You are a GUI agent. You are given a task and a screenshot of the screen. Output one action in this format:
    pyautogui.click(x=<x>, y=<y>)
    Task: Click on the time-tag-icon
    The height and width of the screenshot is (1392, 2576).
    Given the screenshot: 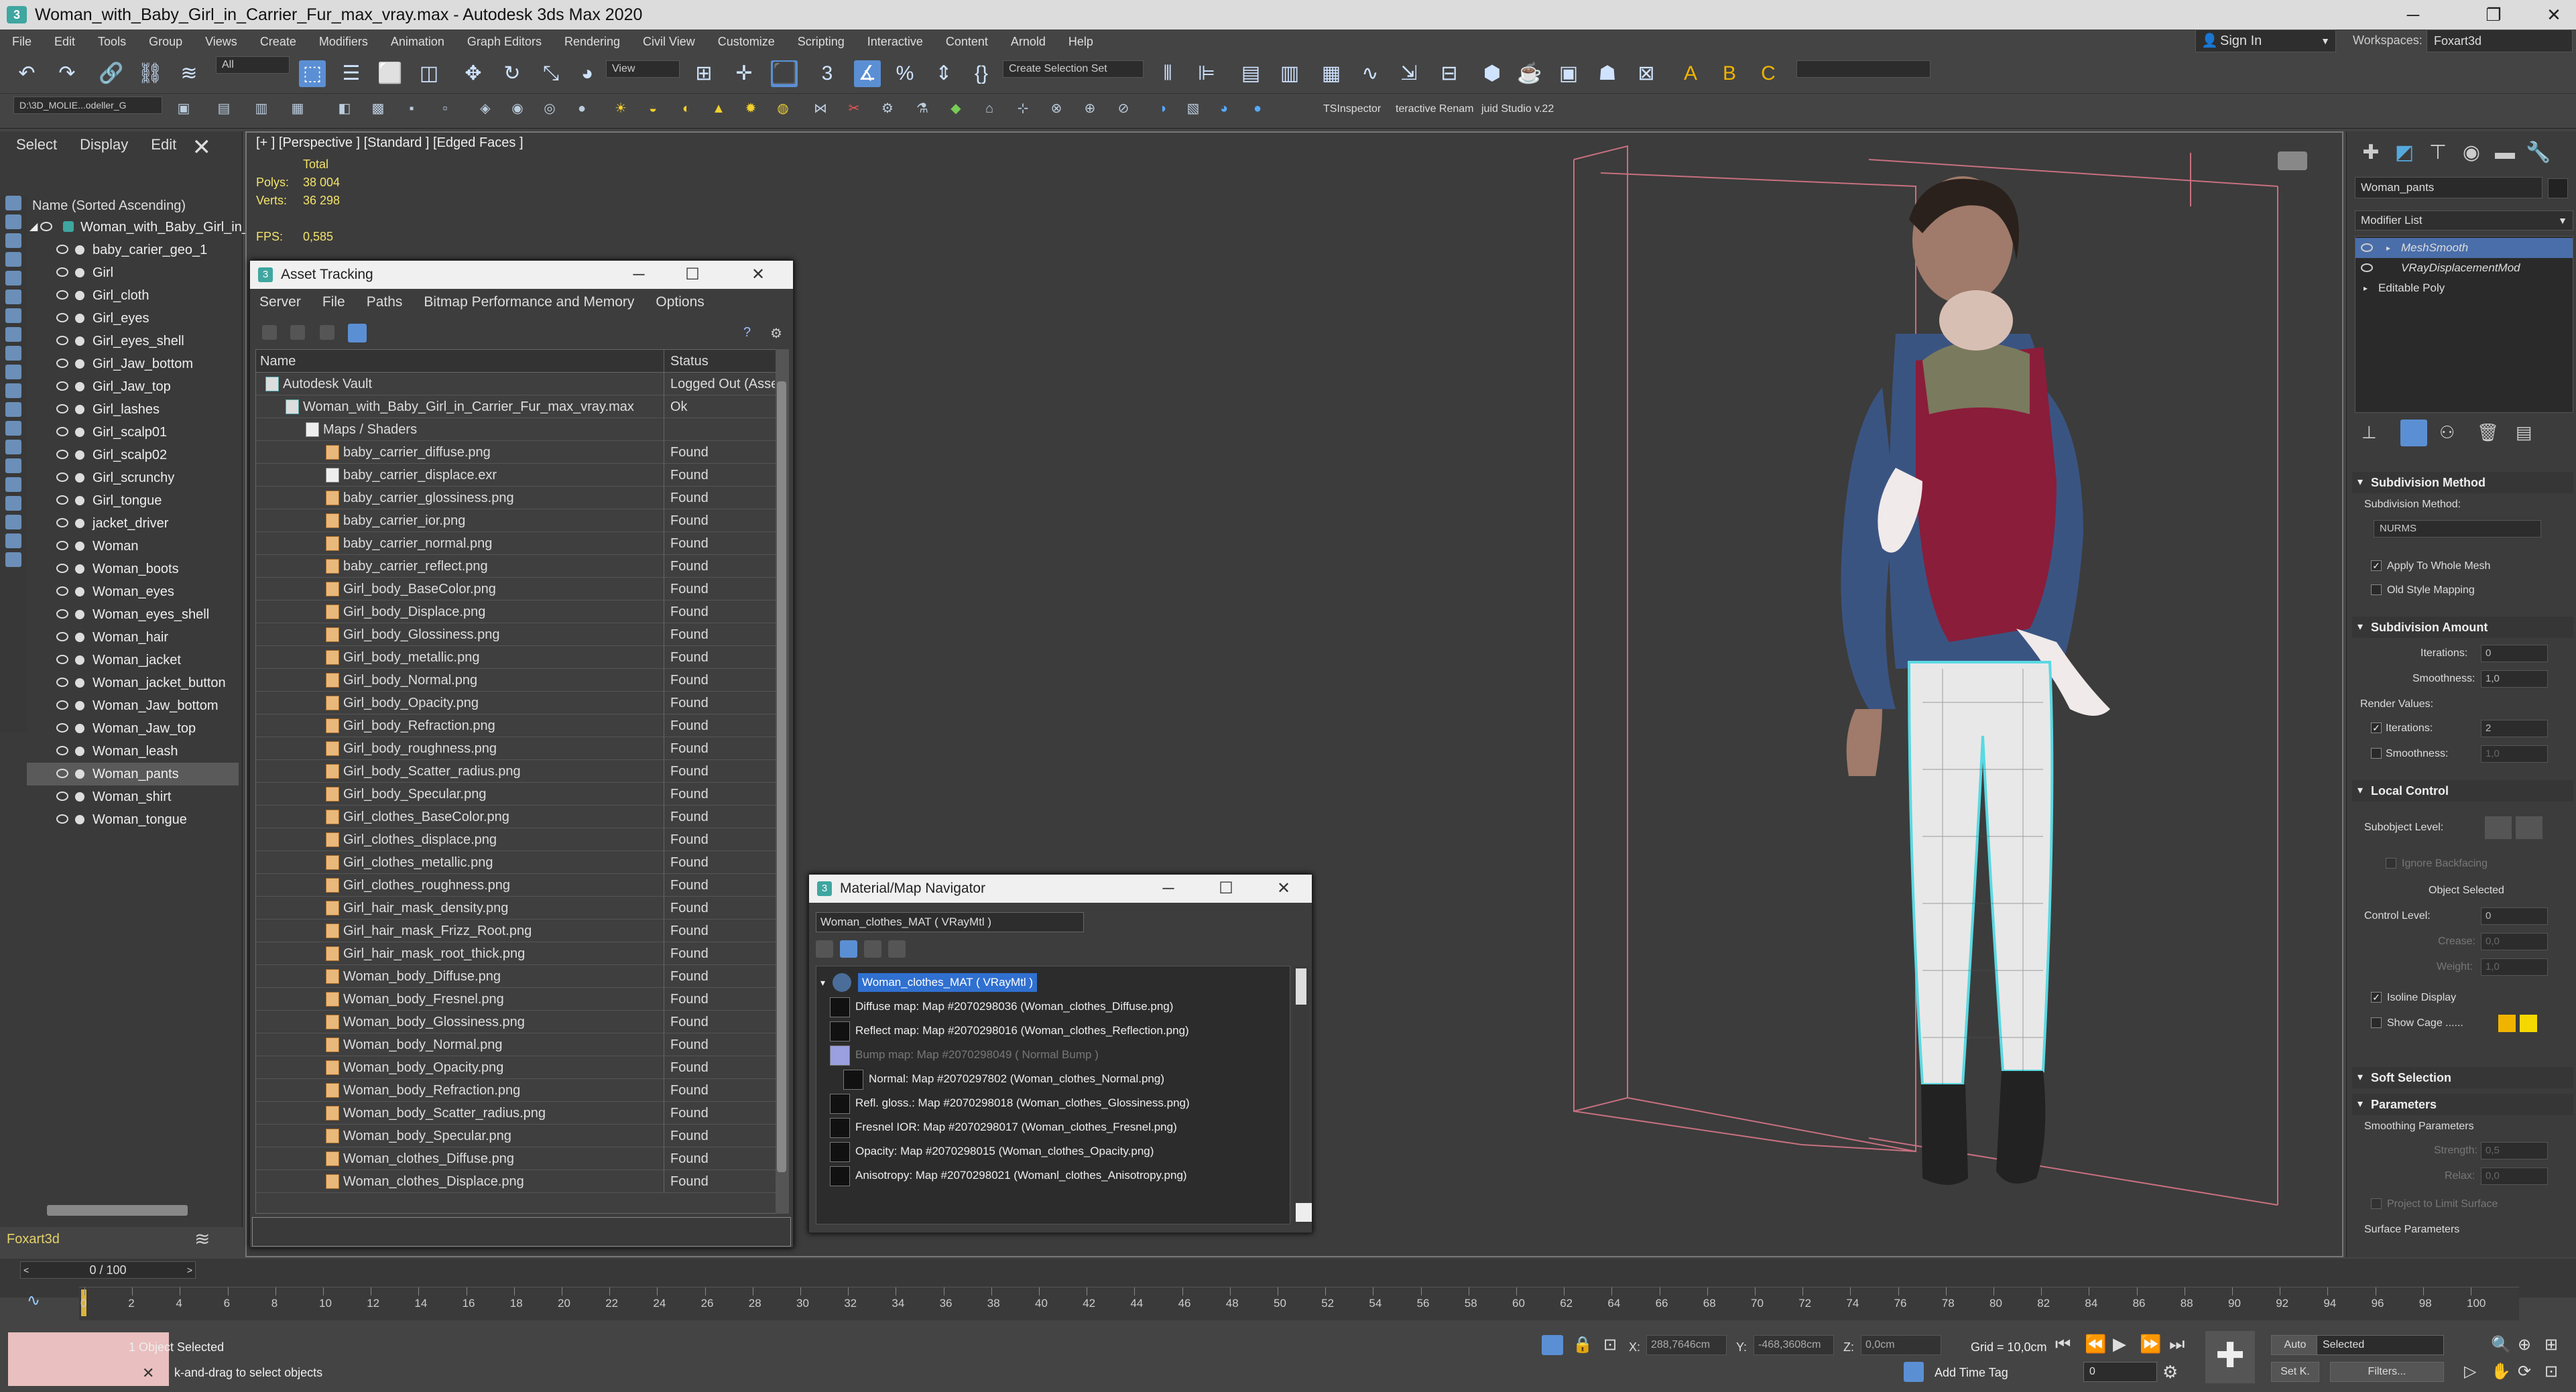 What is the action you would take?
    pyautogui.click(x=1914, y=1372)
    